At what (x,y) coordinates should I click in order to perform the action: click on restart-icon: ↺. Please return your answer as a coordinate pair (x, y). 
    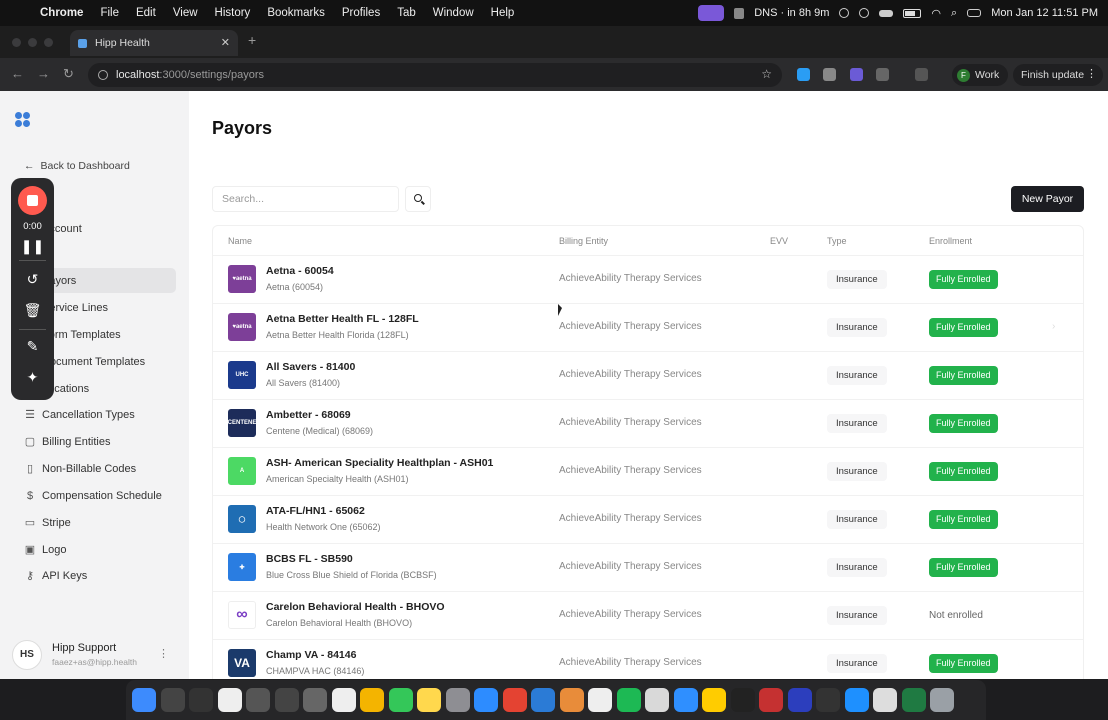
    Looking at the image, I should click on (32, 279).